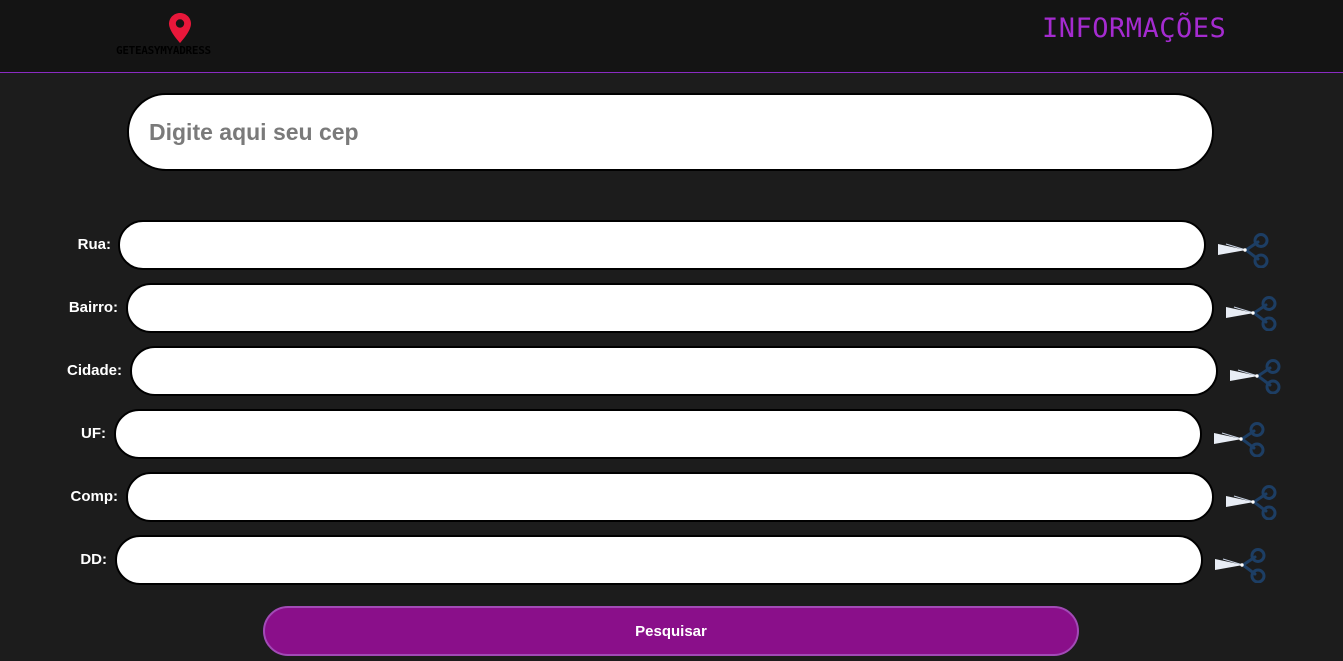 This screenshot has height=661, width=1343. I want to click on field-row-bairro: Bairro:, so click(671, 308).